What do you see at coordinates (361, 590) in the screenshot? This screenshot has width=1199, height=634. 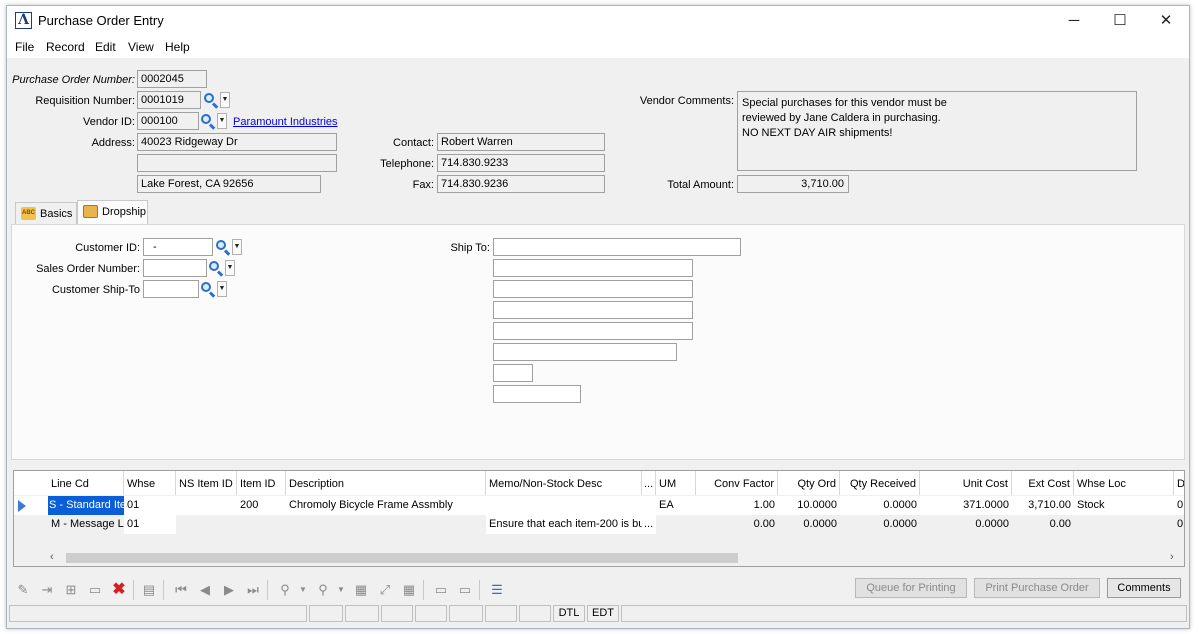 I see `grid-view-icon: ▦` at bounding box center [361, 590].